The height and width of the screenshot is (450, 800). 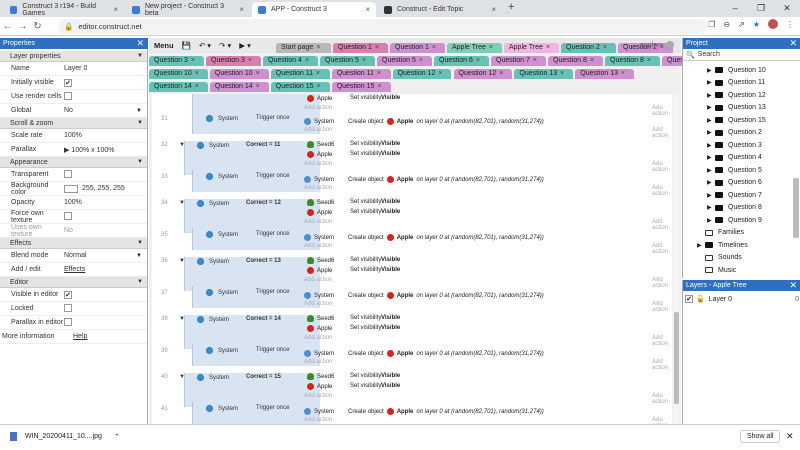 I want to click on editor-tab: Apple Tree ×, so click(x=474, y=48).